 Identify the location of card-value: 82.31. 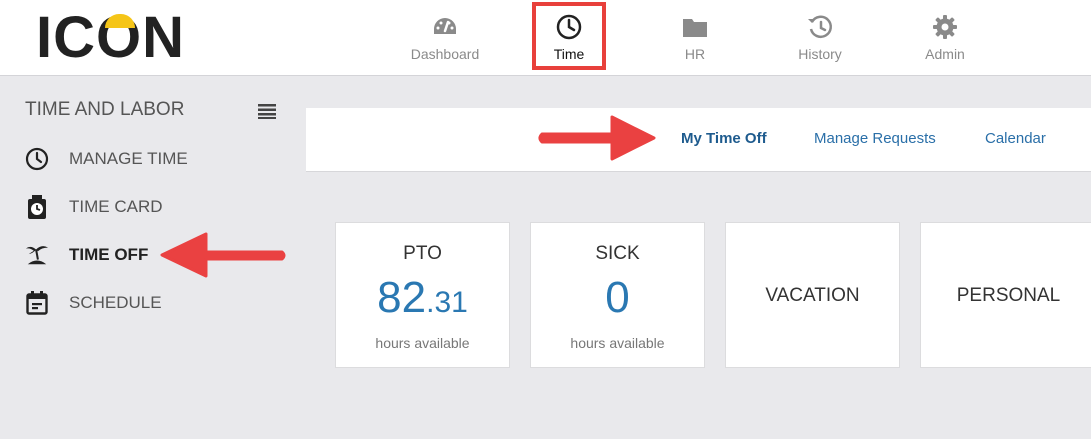
(422, 298).